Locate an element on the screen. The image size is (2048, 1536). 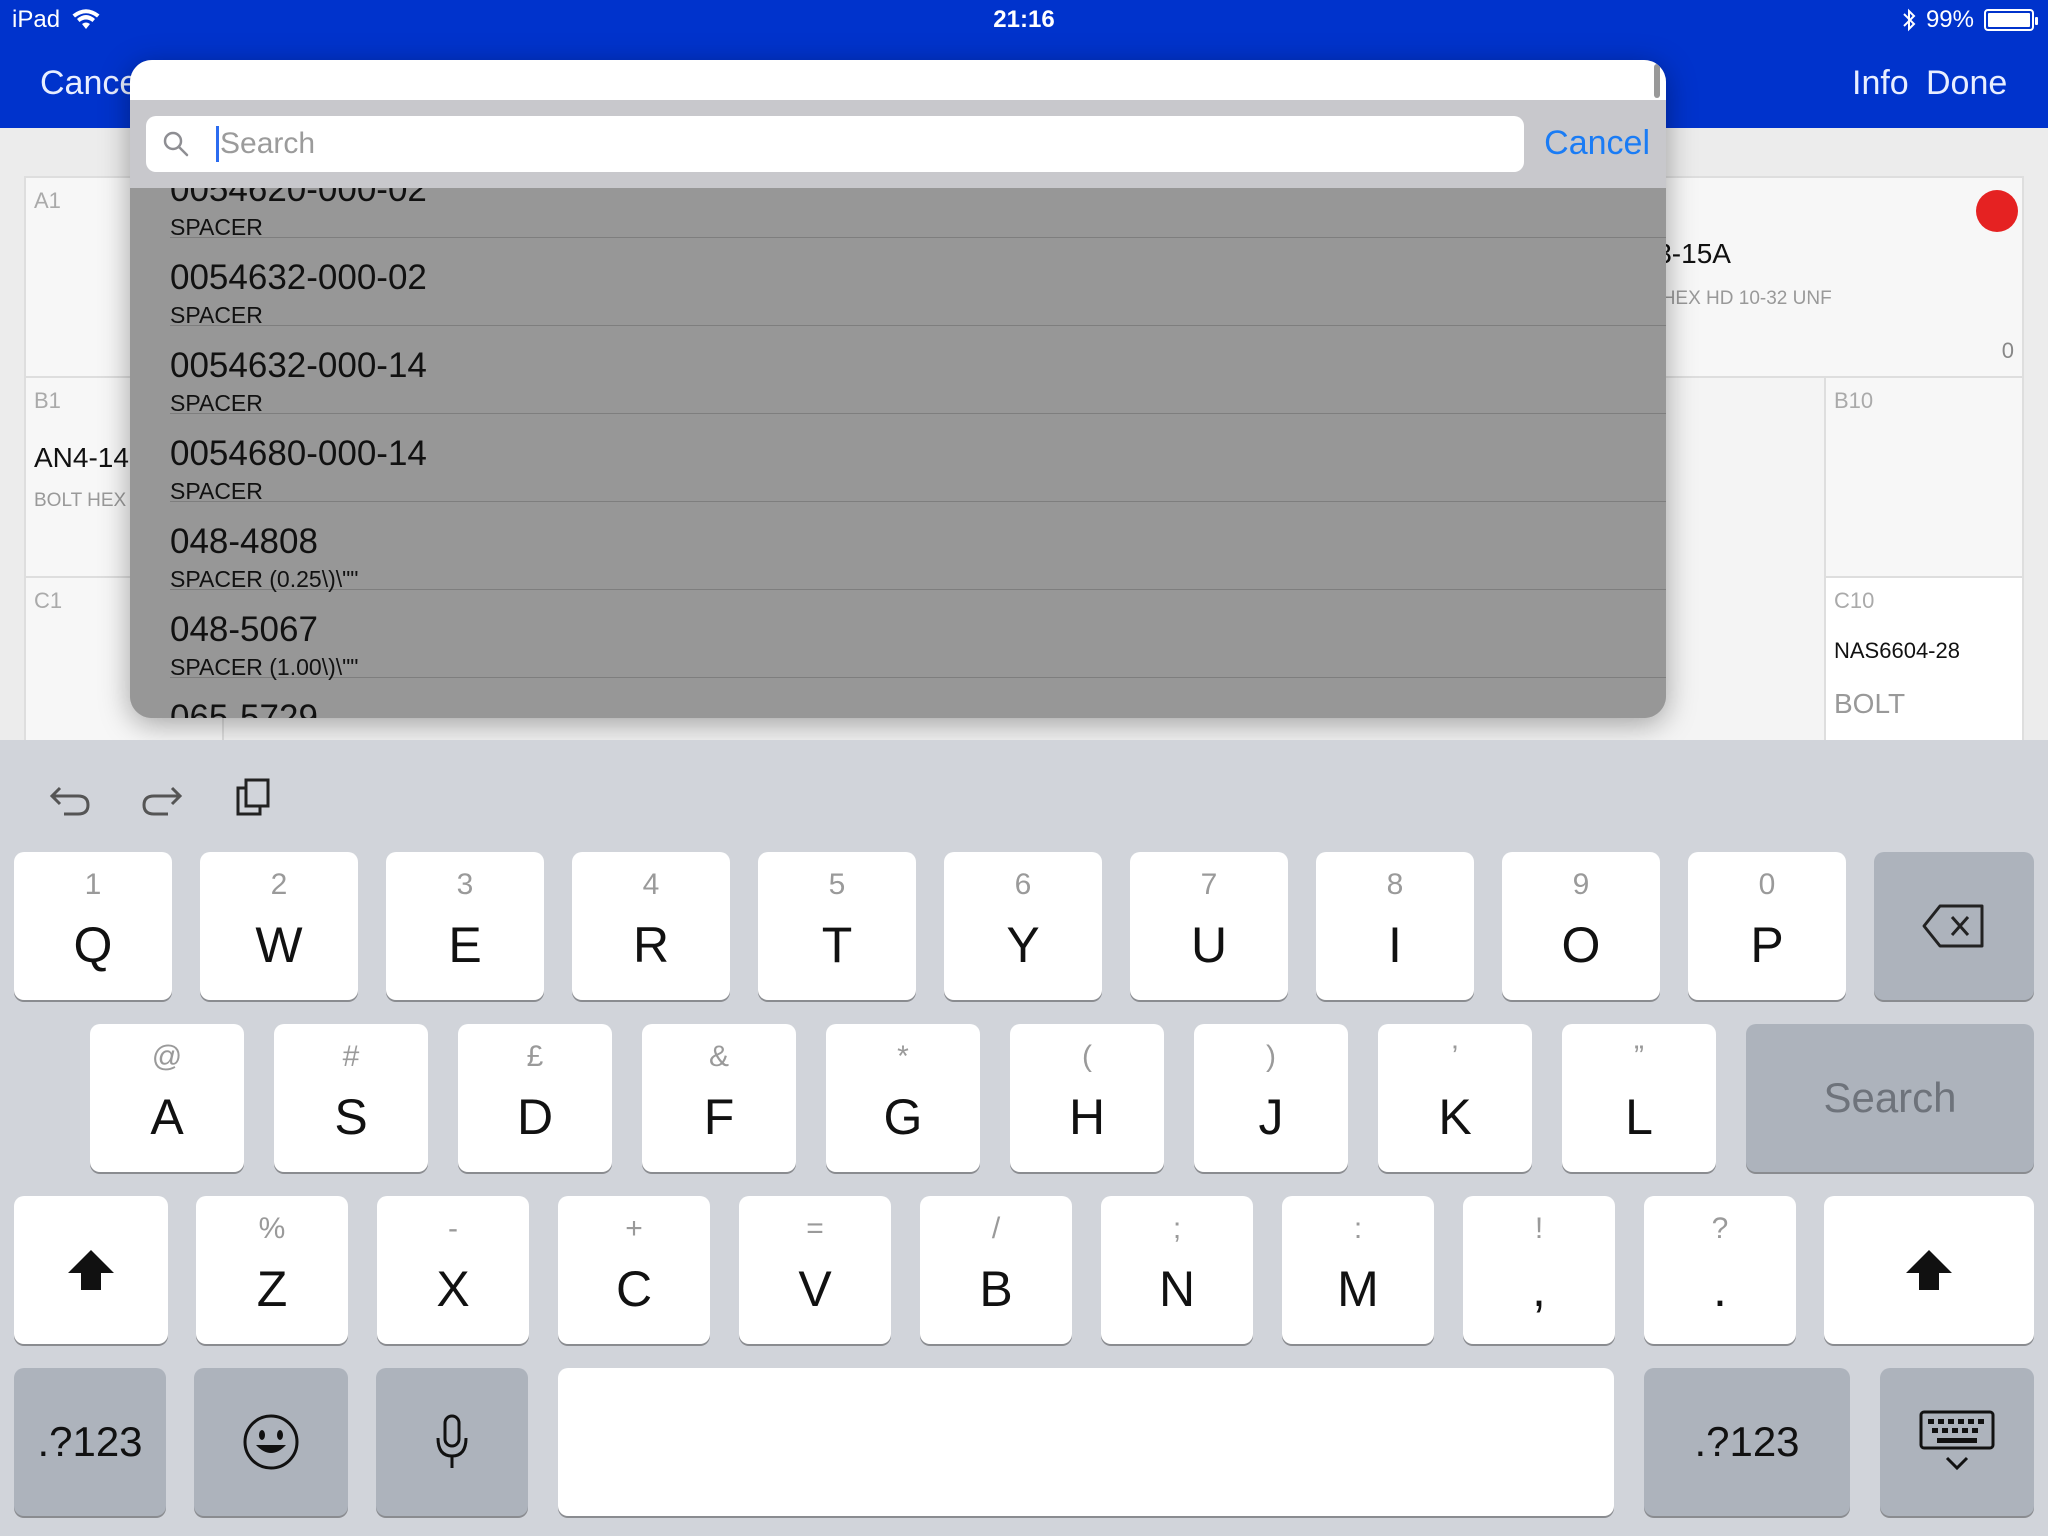
key-row1-5: 6Y is located at coordinates (1023, 926).